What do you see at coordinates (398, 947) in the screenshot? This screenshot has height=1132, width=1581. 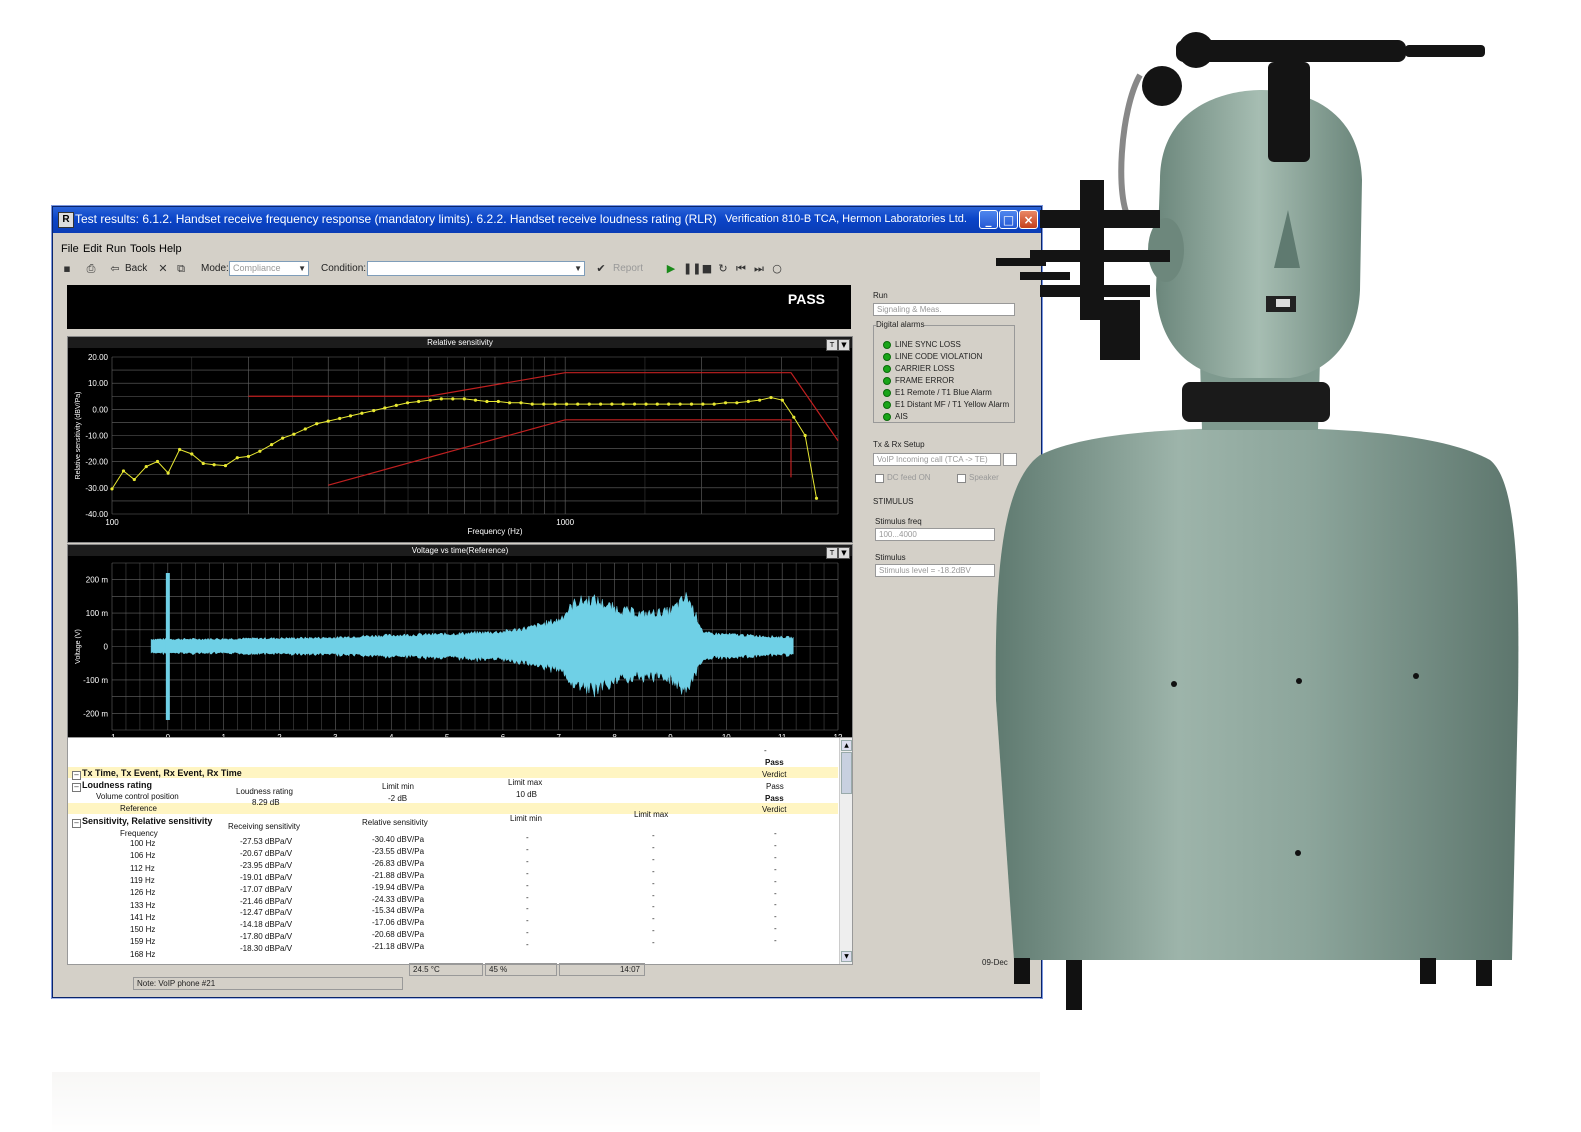 I see `relative-sensitivity-cell: -21.18 dBV/Pa` at bounding box center [398, 947].